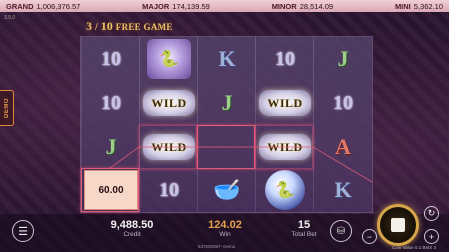 This screenshot has width=449, height=252. I want to click on reel-cell: 🥣, so click(227, 190).